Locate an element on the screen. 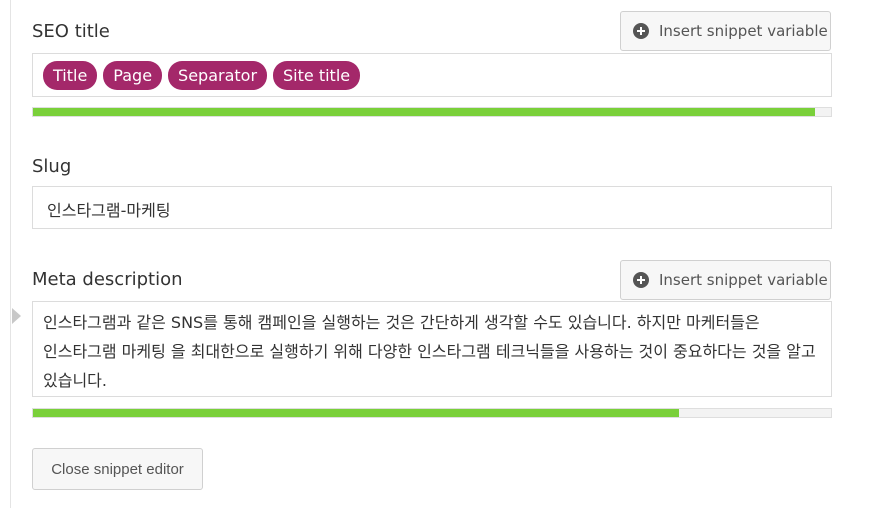 This screenshot has width=888, height=508. seo-title-progress-bar is located at coordinates (432, 112).